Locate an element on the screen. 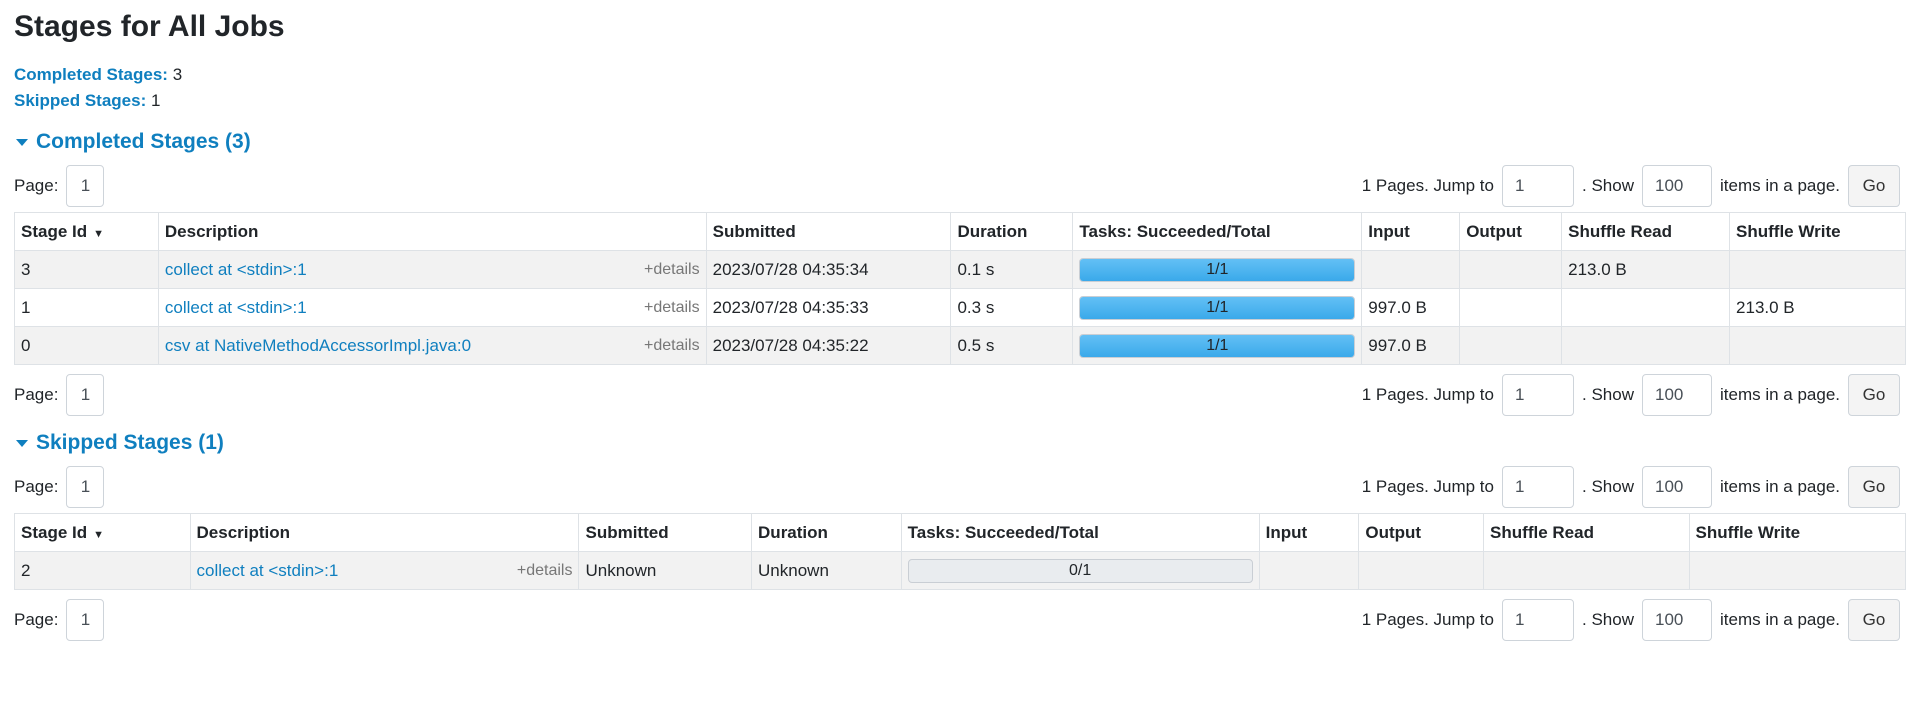  skipped-stages-toggle: Skipped Stages (1) is located at coordinates (957, 443).